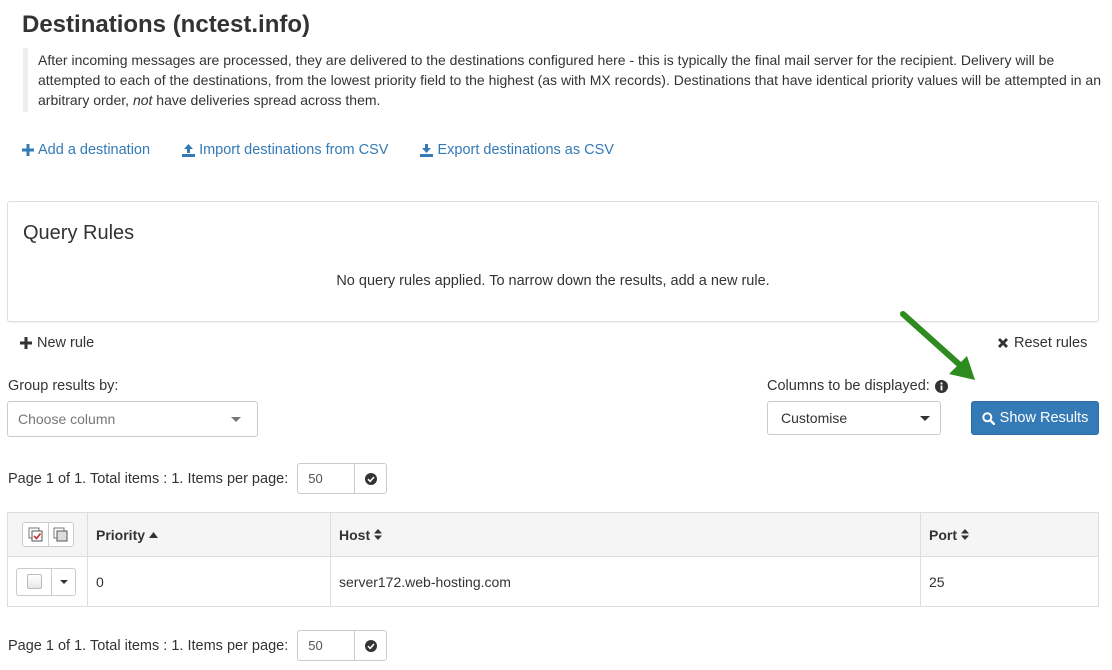  I want to click on table-header-row: Priority Host Port, so click(553, 534).